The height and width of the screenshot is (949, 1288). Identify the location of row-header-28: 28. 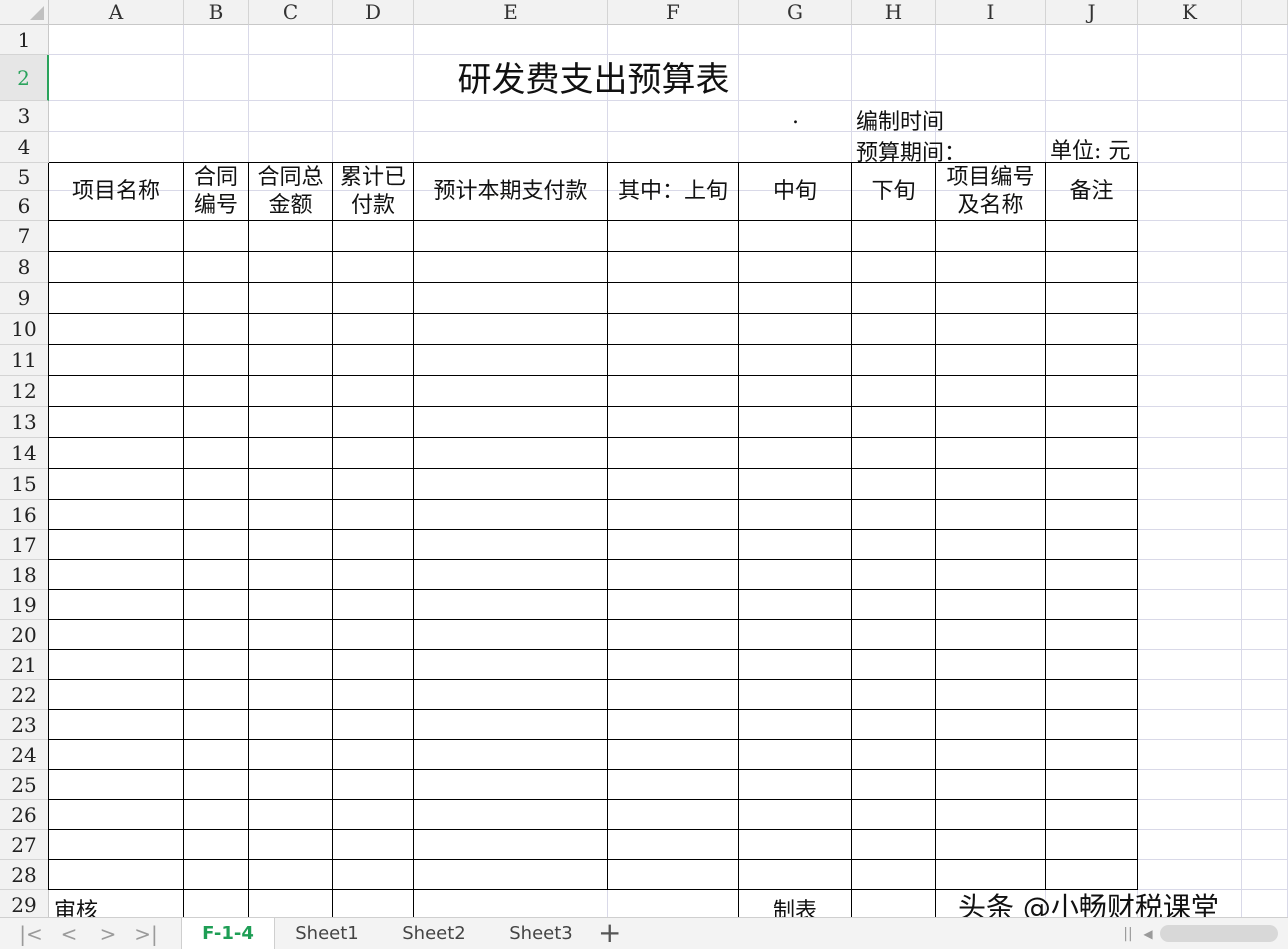
(24, 875).